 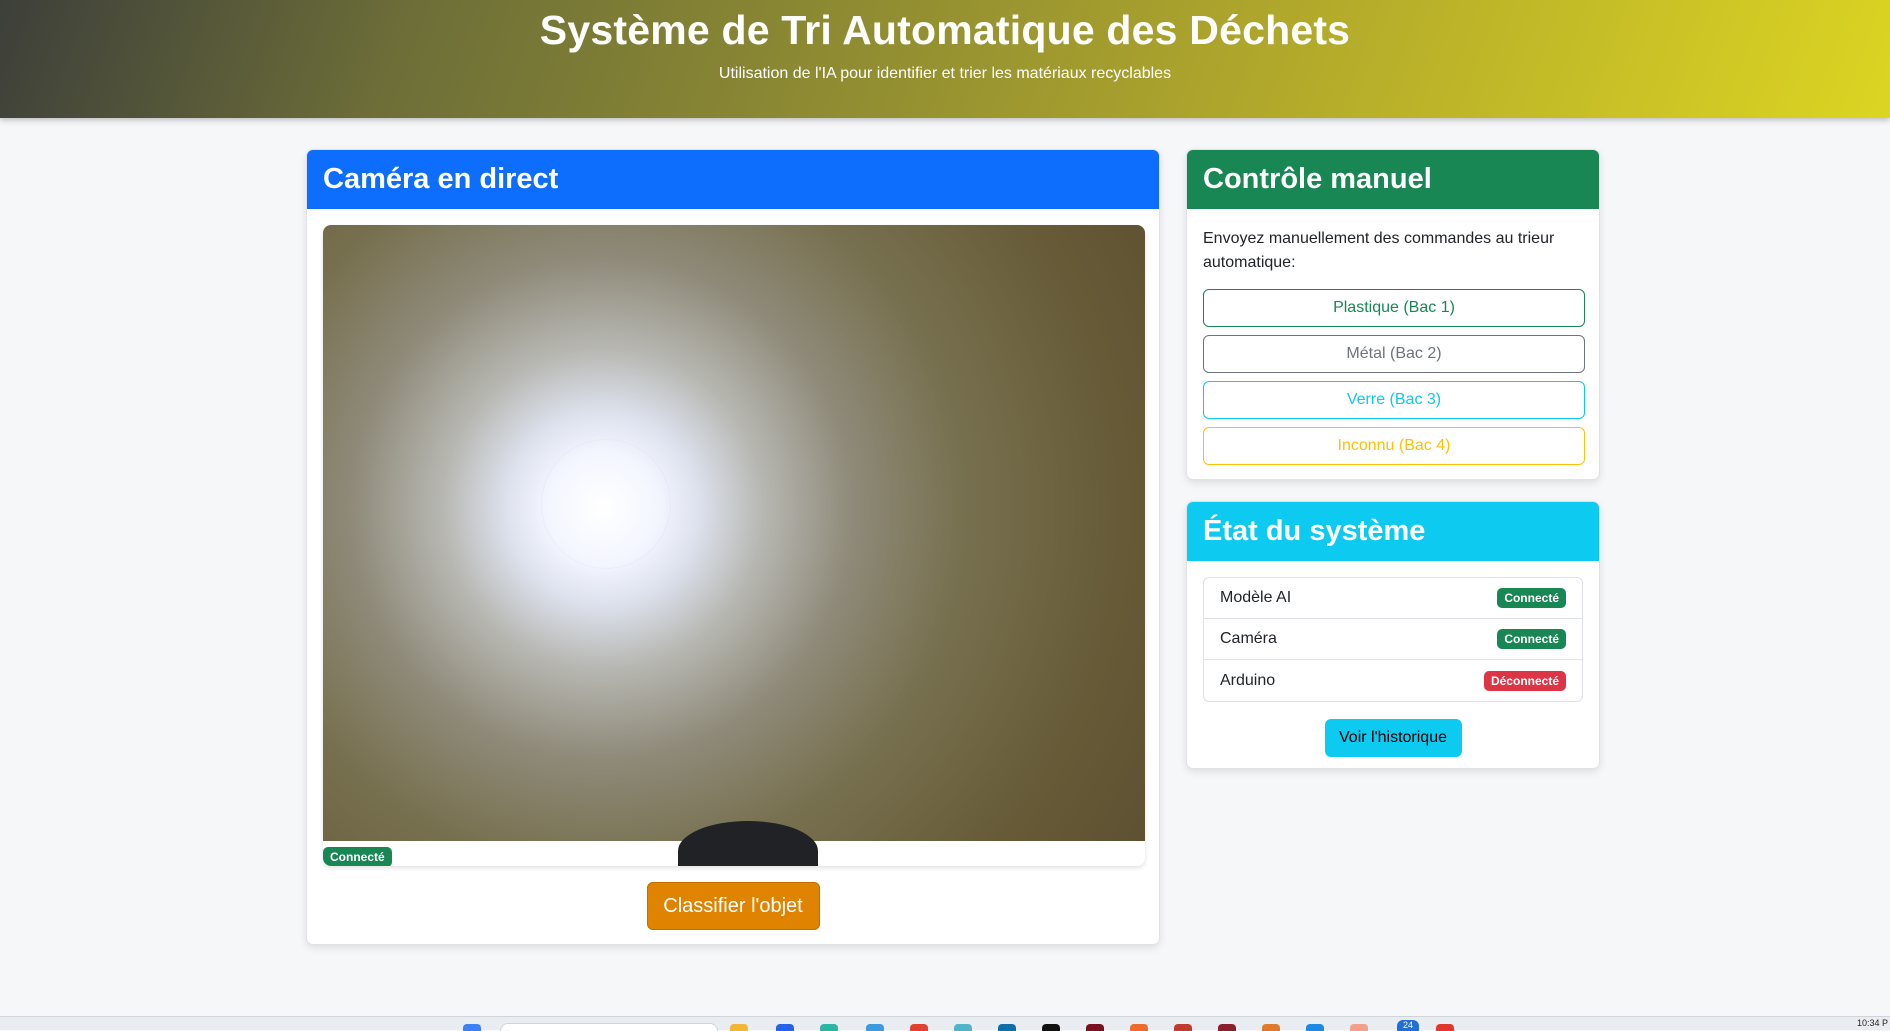 What do you see at coordinates (1394, 400) in the screenshot?
I see `bin-3-glass-button: Verre (Bac 3)` at bounding box center [1394, 400].